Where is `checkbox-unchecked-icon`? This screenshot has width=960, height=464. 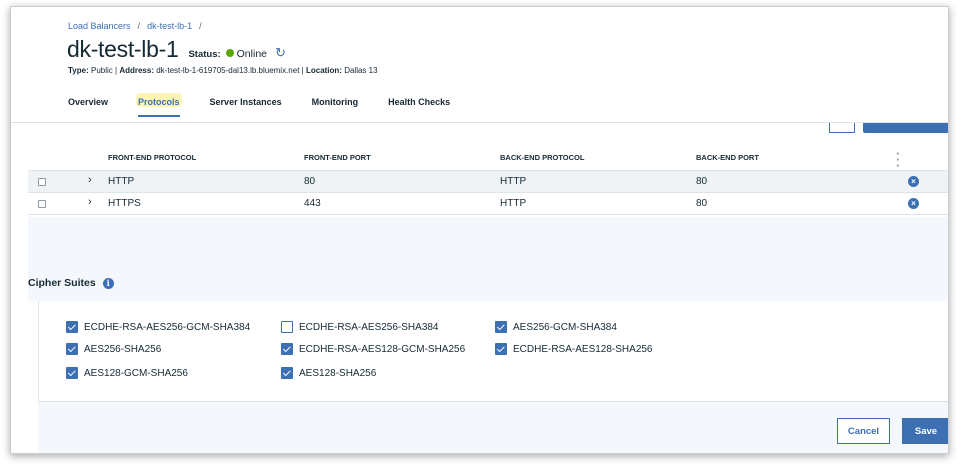 checkbox-unchecked-icon is located at coordinates (287, 327).